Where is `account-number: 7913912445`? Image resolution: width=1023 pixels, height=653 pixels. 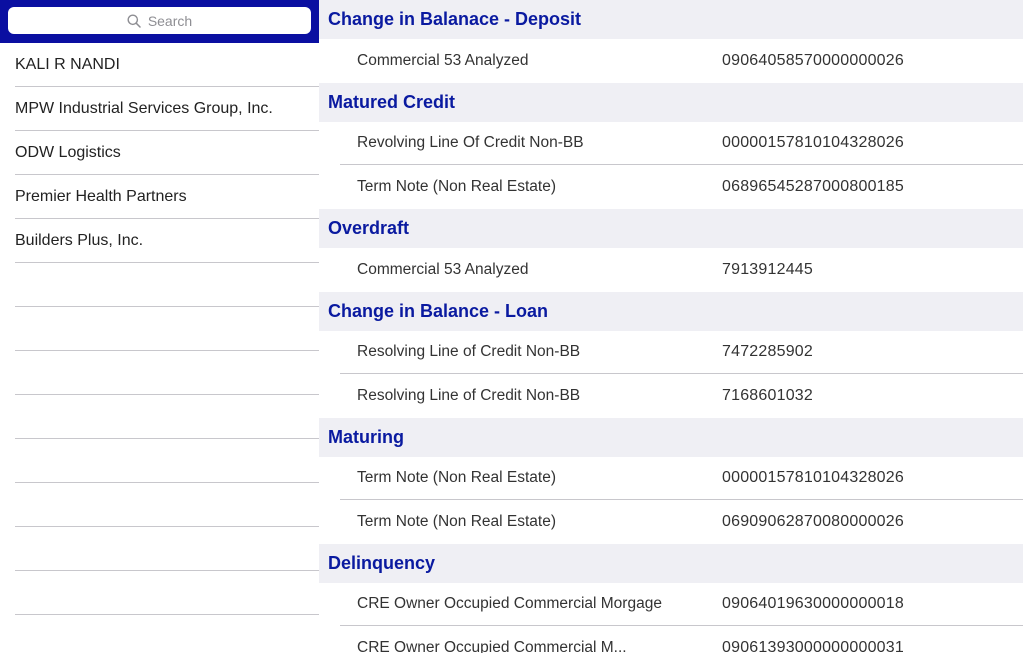 account-number: 7913912445 is located at coordinates (767, 269).